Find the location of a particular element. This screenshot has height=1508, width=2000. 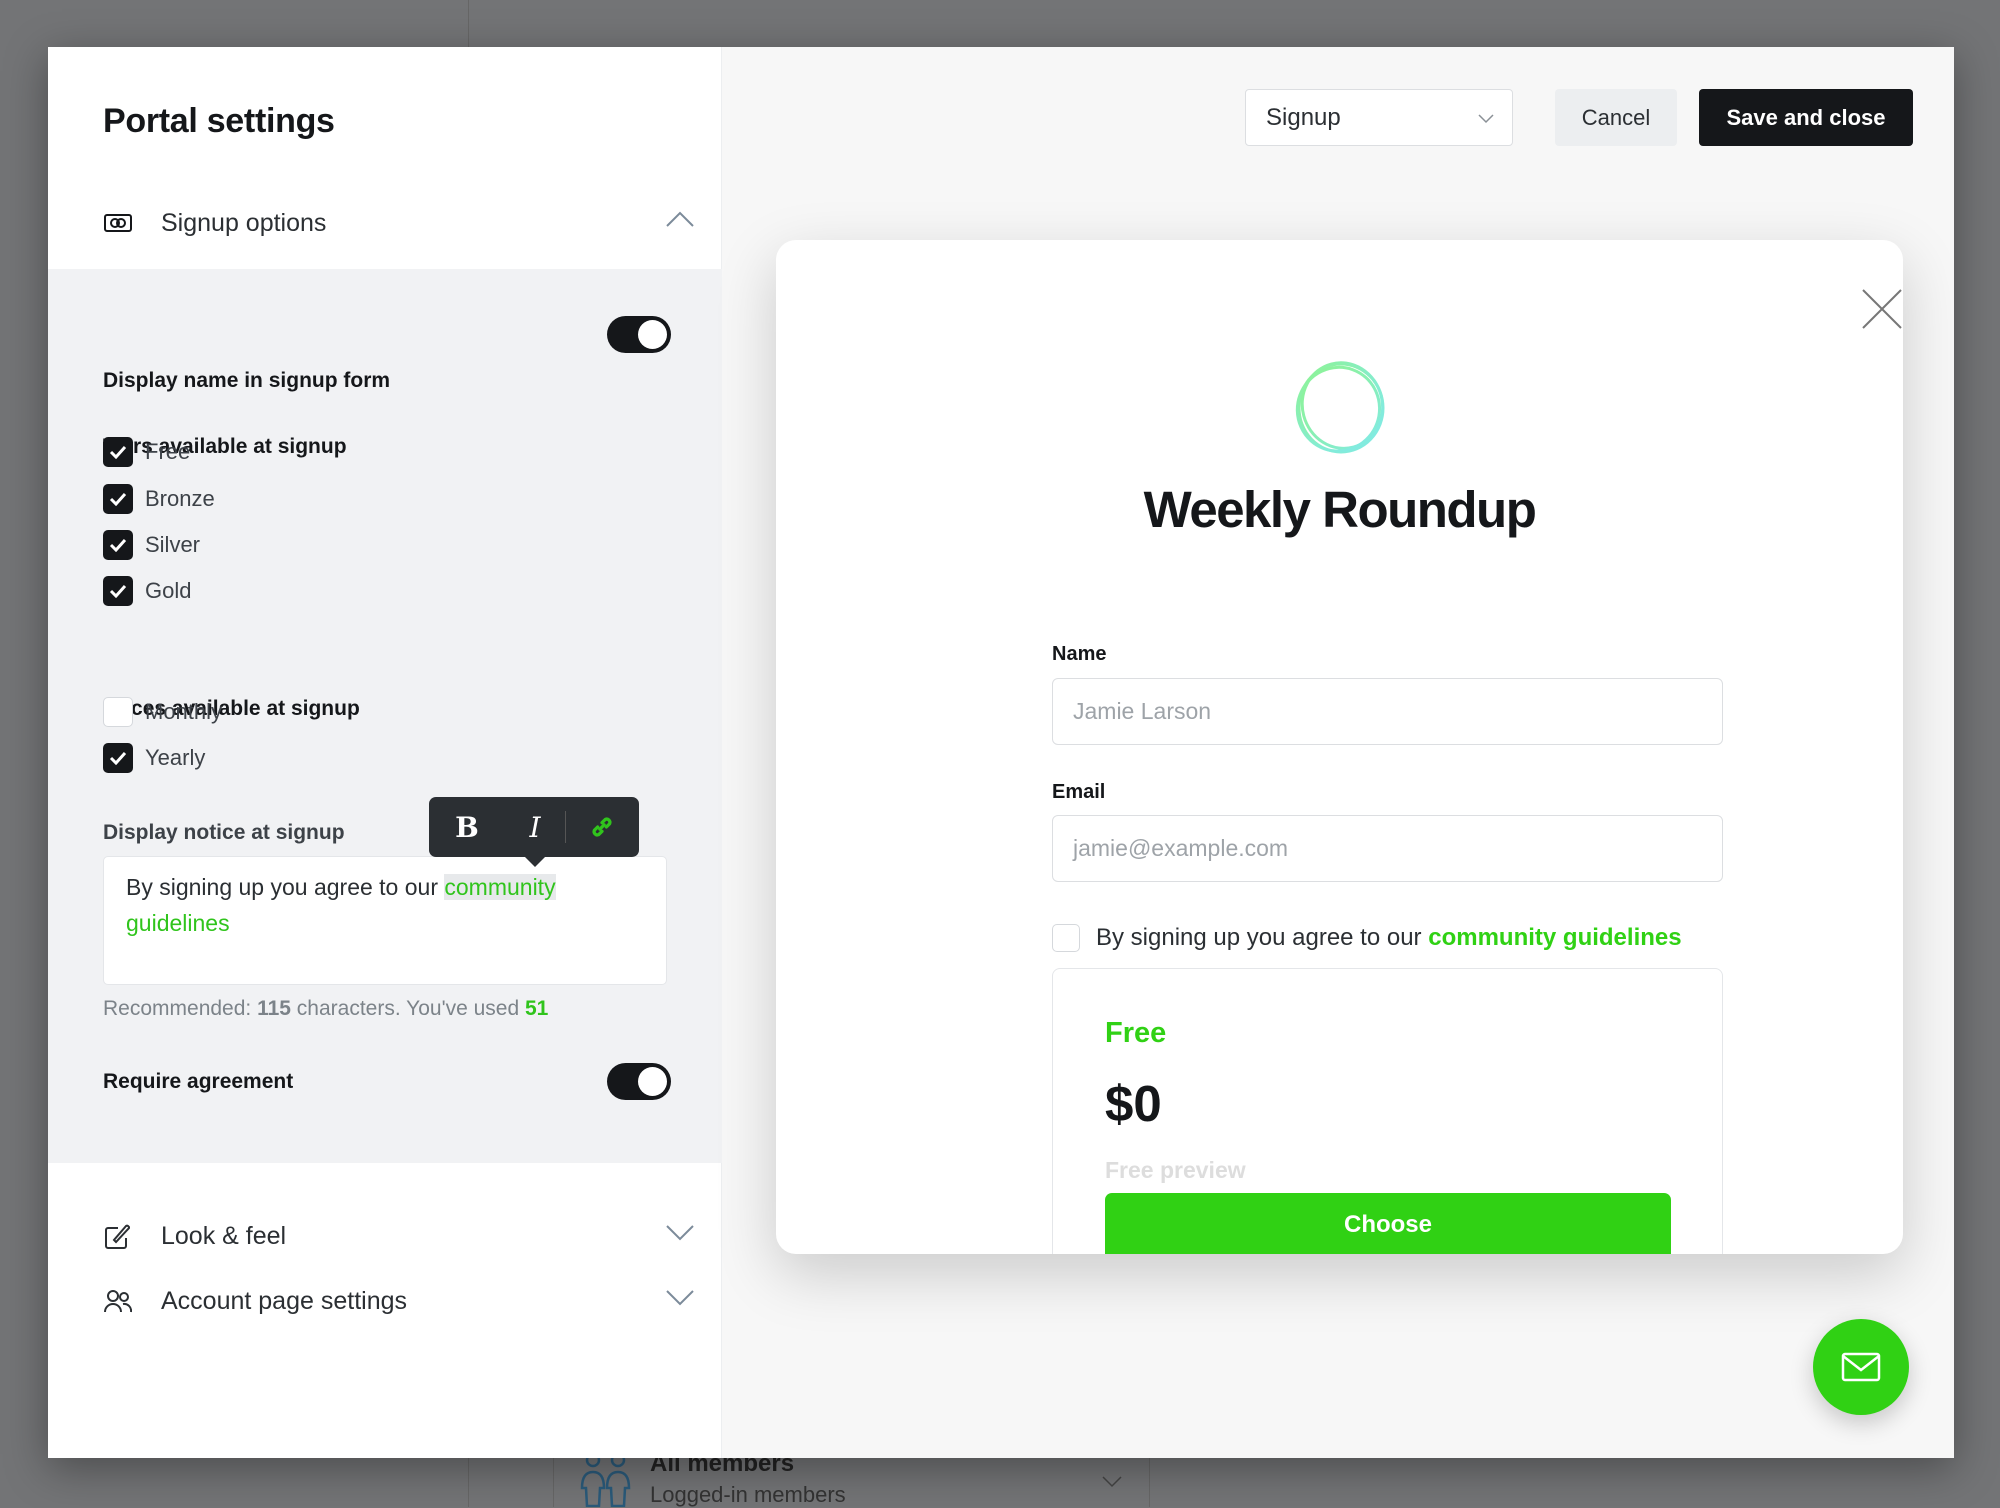

tier-checkbox-free: Free is located at coordinates (146, 452).